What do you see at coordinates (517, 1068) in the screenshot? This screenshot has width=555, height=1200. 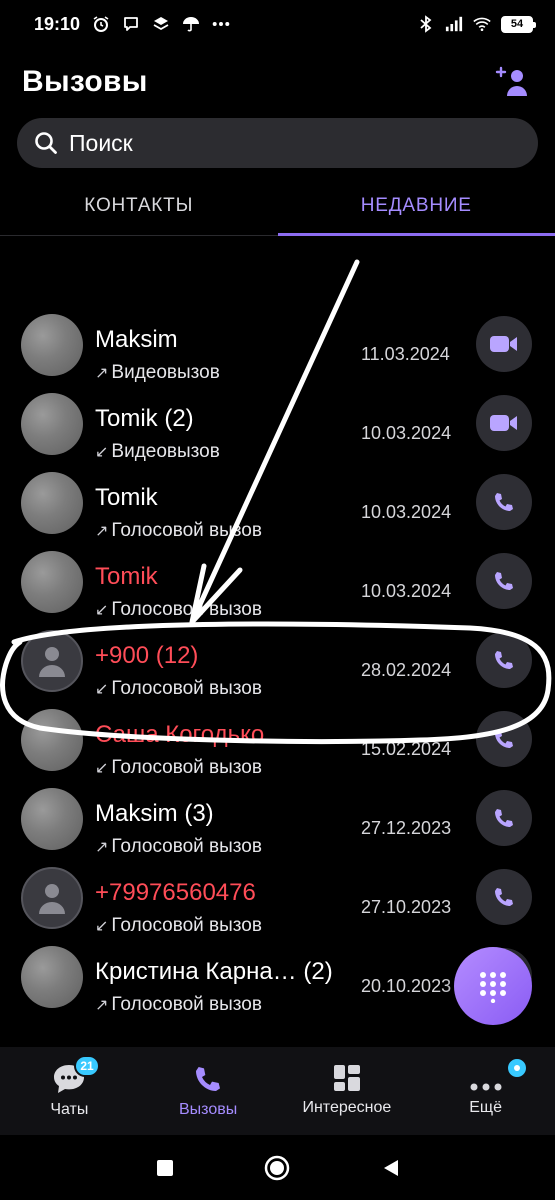 I see `notification-dot` at bounding box center [517, 1068].